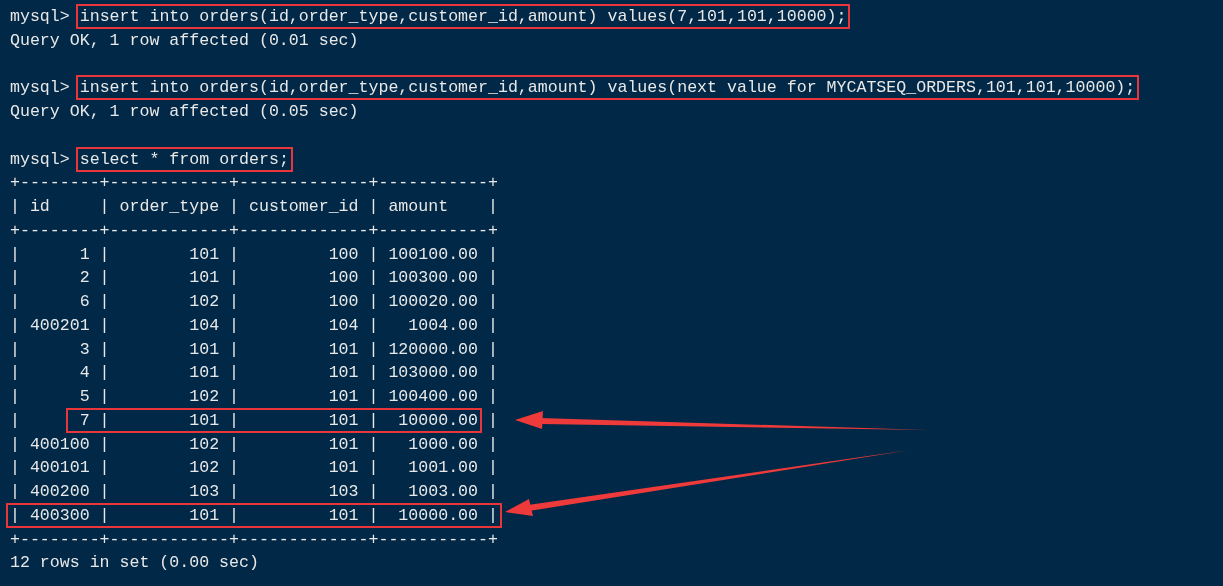 This screenshot has width=1223, height=586. What do you see at coordinates (184, 159) in the screenshot?
I see `highlighted-text: select * from orders;` at bounding box center [184, 159].